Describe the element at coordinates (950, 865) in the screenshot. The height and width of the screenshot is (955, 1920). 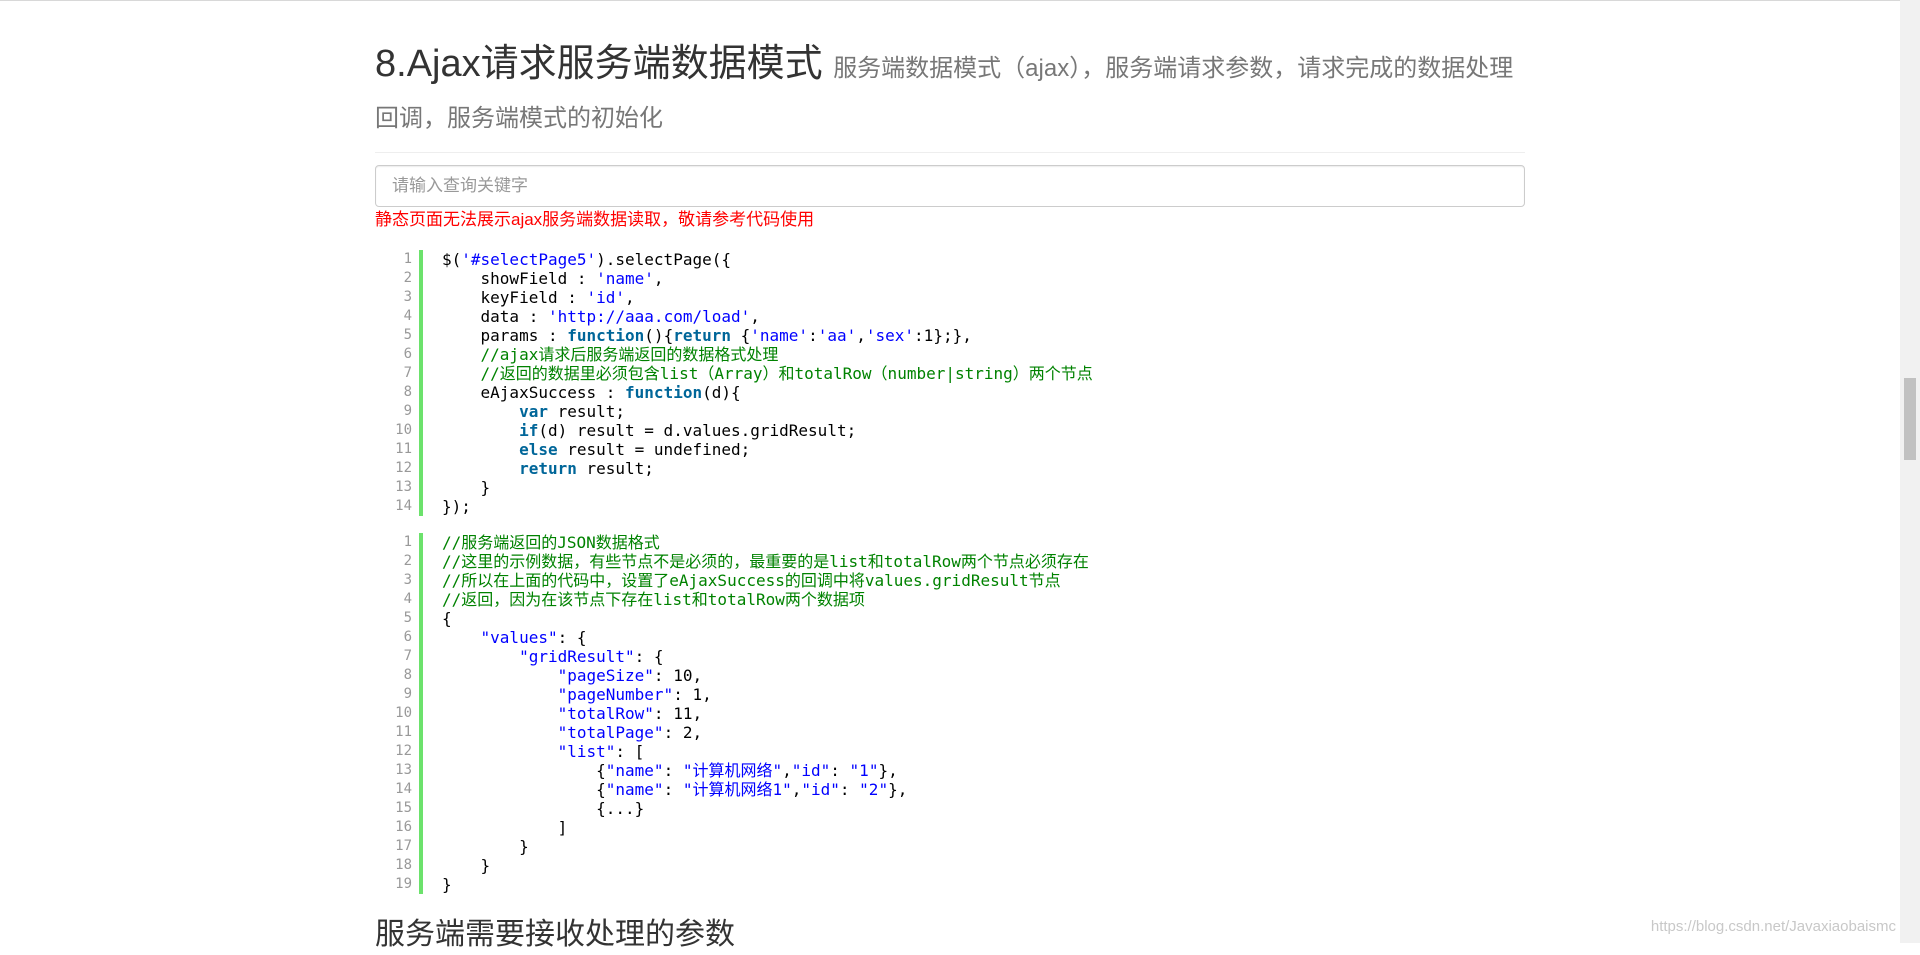
I see `code-line: 18 }` at that location.